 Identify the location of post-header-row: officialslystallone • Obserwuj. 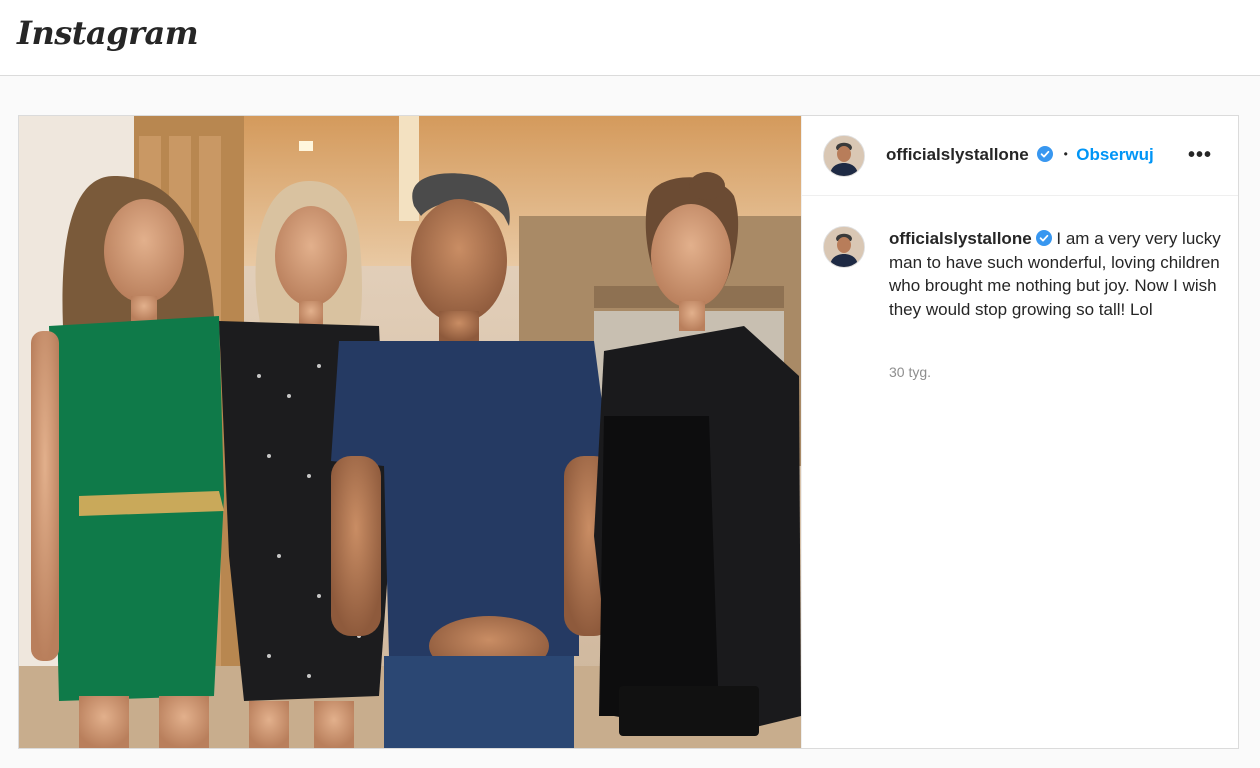
(1020, 155).